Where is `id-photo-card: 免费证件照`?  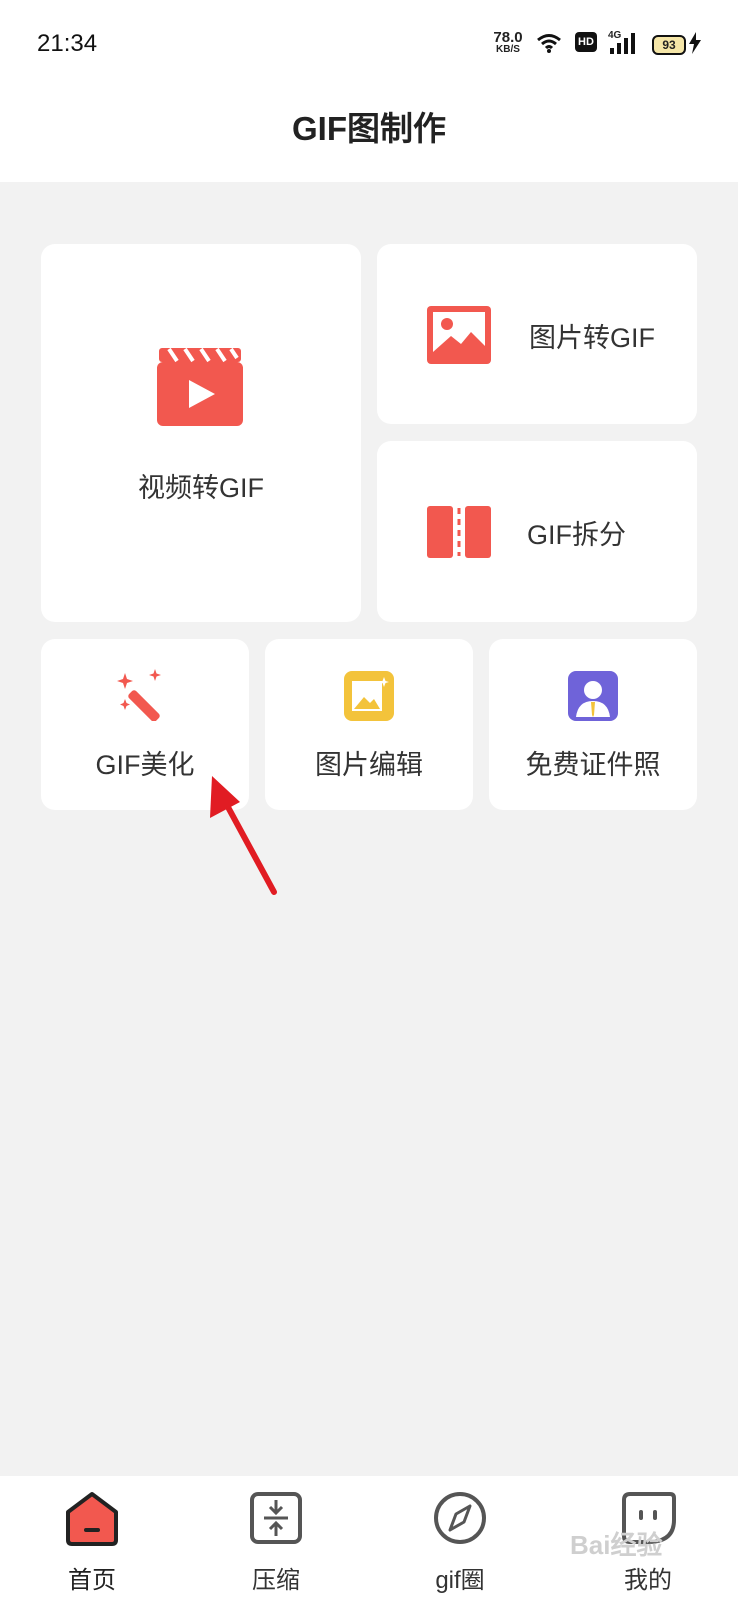 id-photo-card: 免费证件照 is located at coordinates (593, 724).